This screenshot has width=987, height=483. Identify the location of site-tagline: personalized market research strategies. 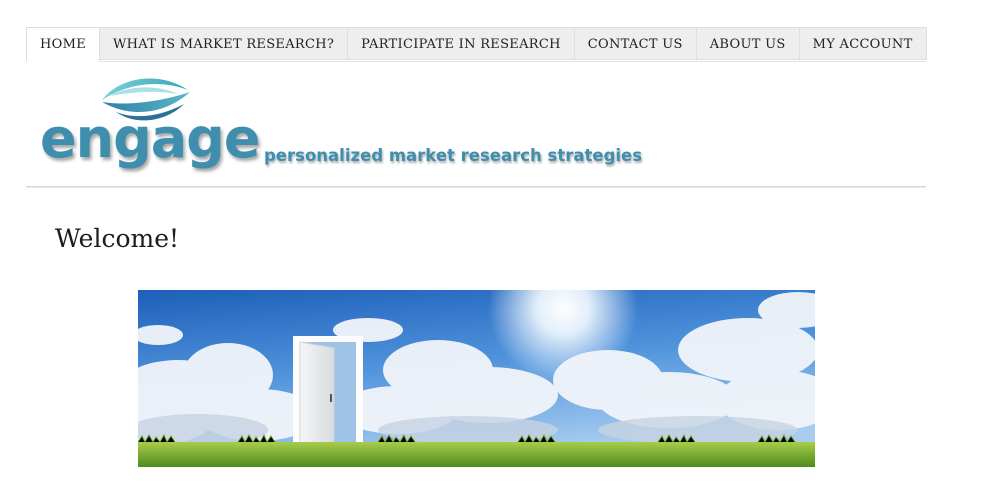
(453, 155).